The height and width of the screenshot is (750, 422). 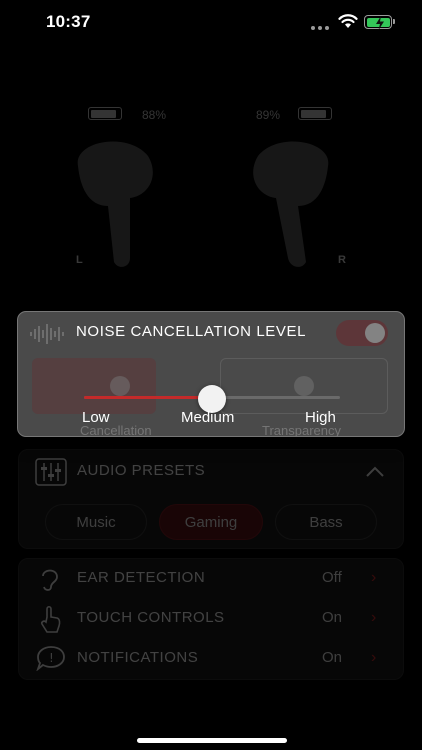 What do you see at coordinates (212, 740) in the screenshot?
I see `home-indicator` at bounding box center [212, 740].